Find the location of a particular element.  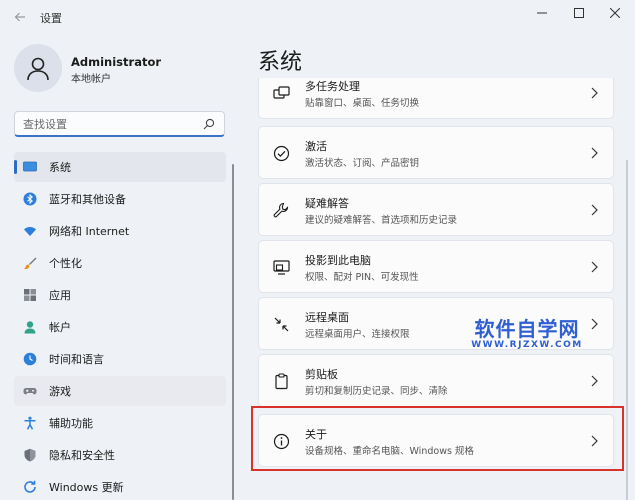

wifi-icon is located at coordinates (30, 231).